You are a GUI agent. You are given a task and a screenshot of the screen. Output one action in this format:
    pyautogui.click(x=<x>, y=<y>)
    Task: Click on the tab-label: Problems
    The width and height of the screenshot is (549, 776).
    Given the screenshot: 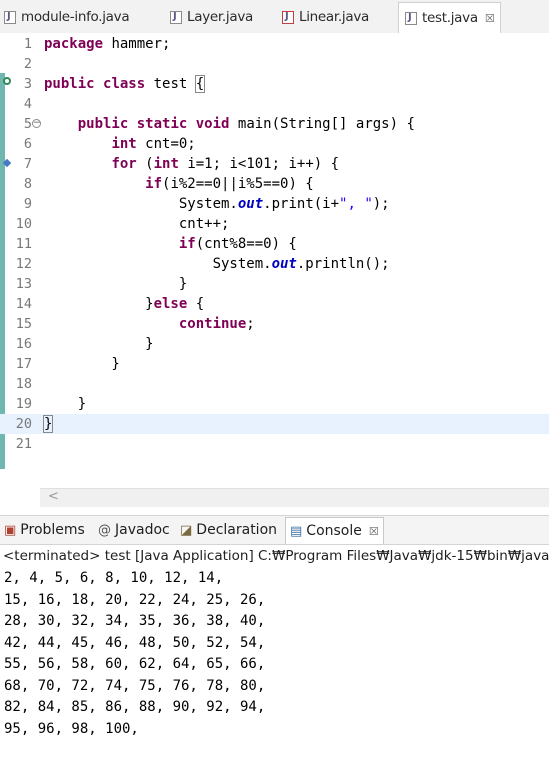 What is the action you would take?
    pyautogui.click(x=52, y=530)
    